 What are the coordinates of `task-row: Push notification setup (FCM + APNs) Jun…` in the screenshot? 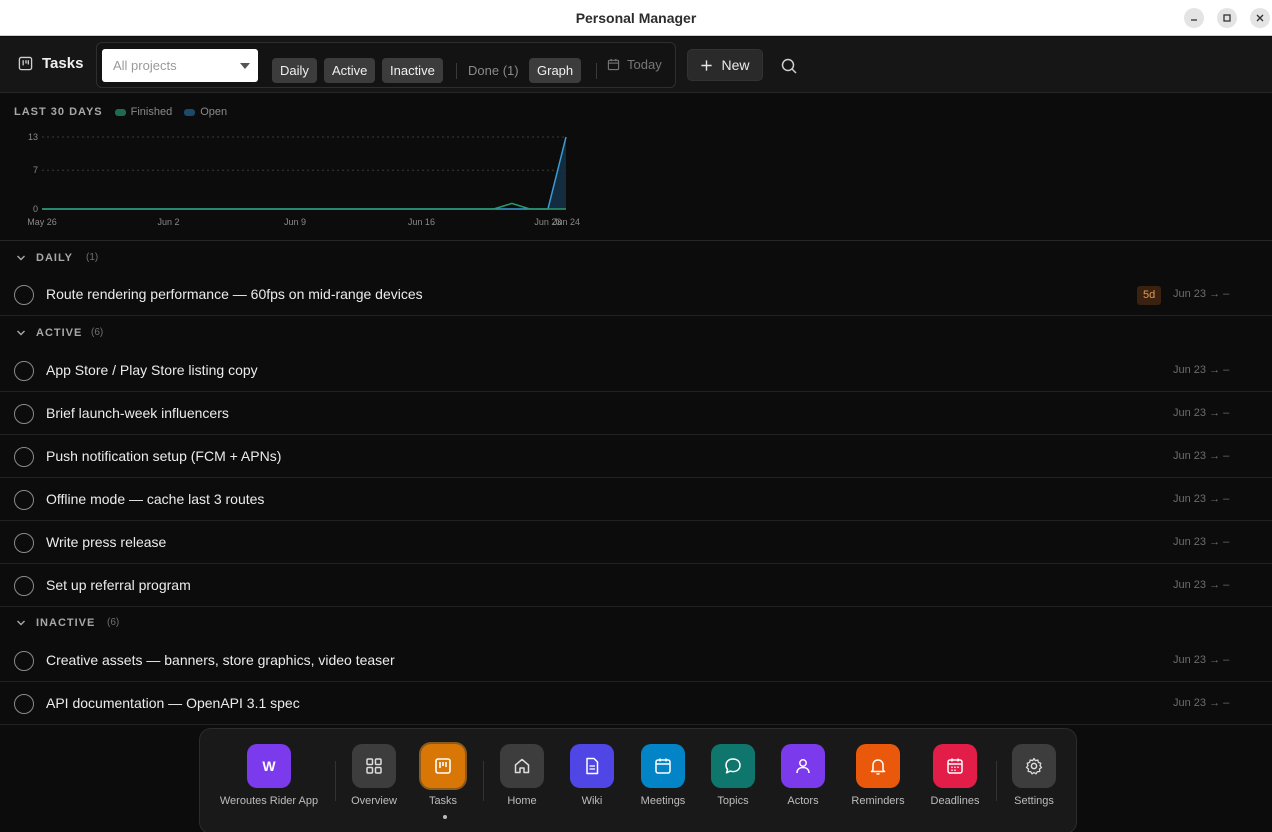 It's located at (636, 456).